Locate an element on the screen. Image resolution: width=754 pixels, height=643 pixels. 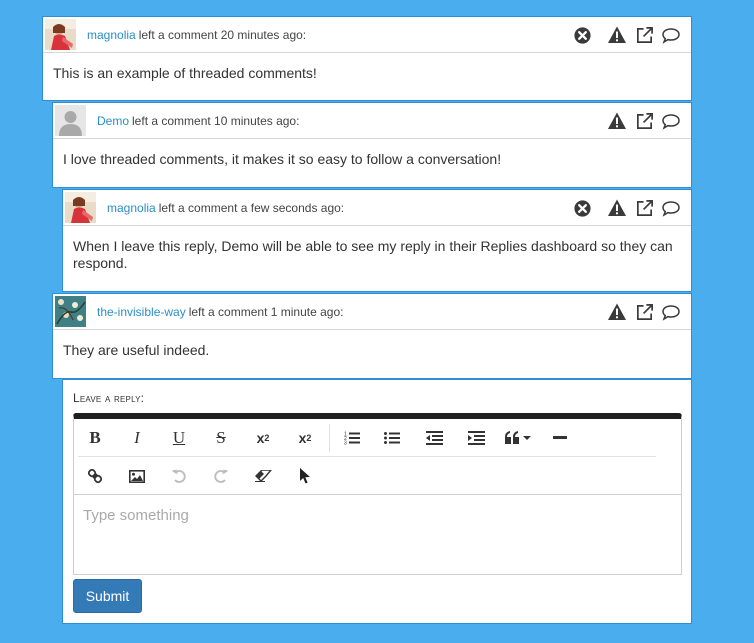
comment-time: left a comment a few seconds ago: is located at coordinates (251, 208).